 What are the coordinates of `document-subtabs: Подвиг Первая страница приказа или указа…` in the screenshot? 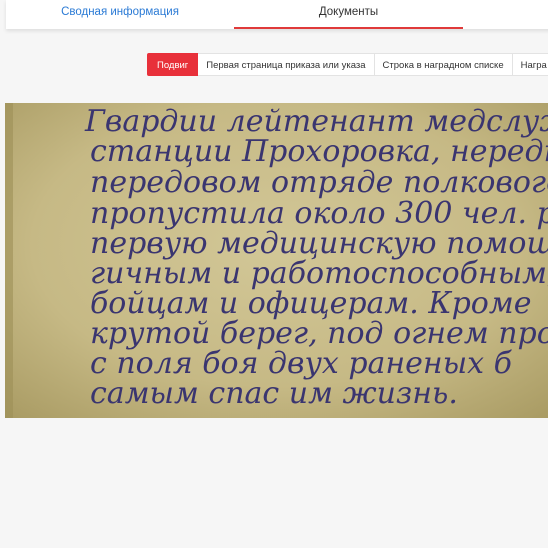 It's located at (347, 64).